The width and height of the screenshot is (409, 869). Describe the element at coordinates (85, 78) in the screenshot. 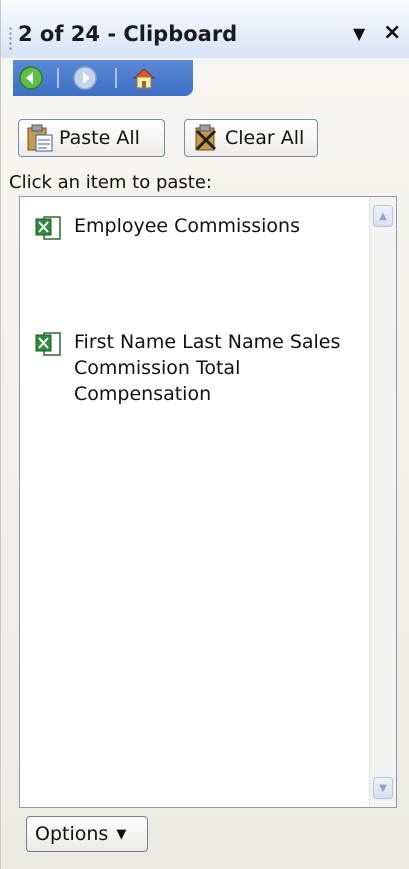

I see `forward-arrow-icon` at that location.